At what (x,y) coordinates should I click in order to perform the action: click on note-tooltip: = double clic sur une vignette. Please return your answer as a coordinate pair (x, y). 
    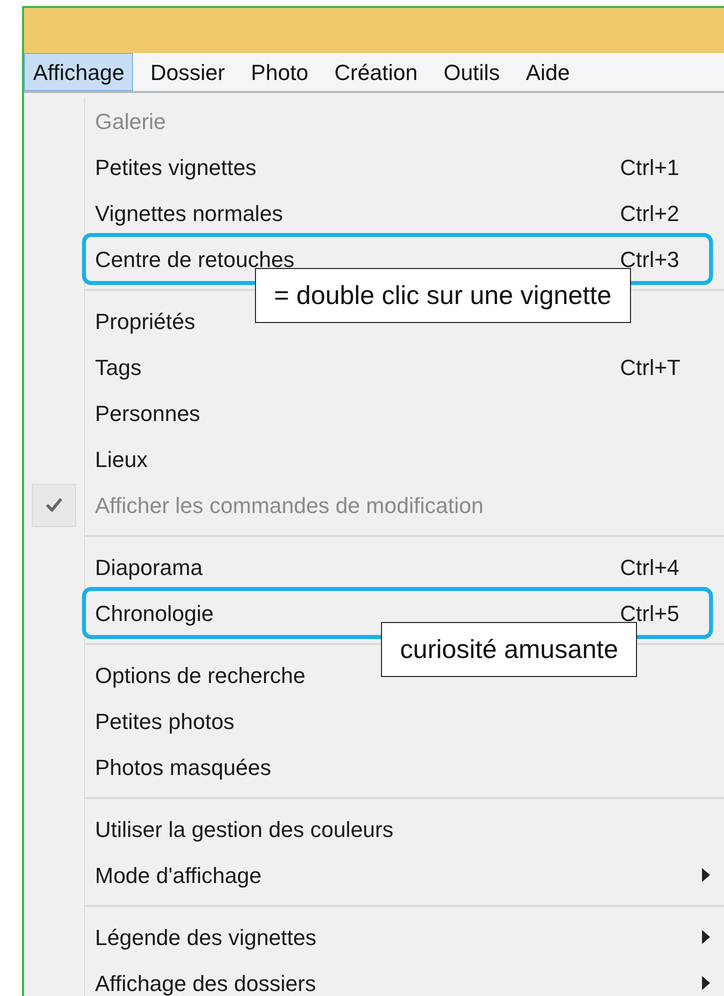
    Looking at the image, I should click on (442, 295).